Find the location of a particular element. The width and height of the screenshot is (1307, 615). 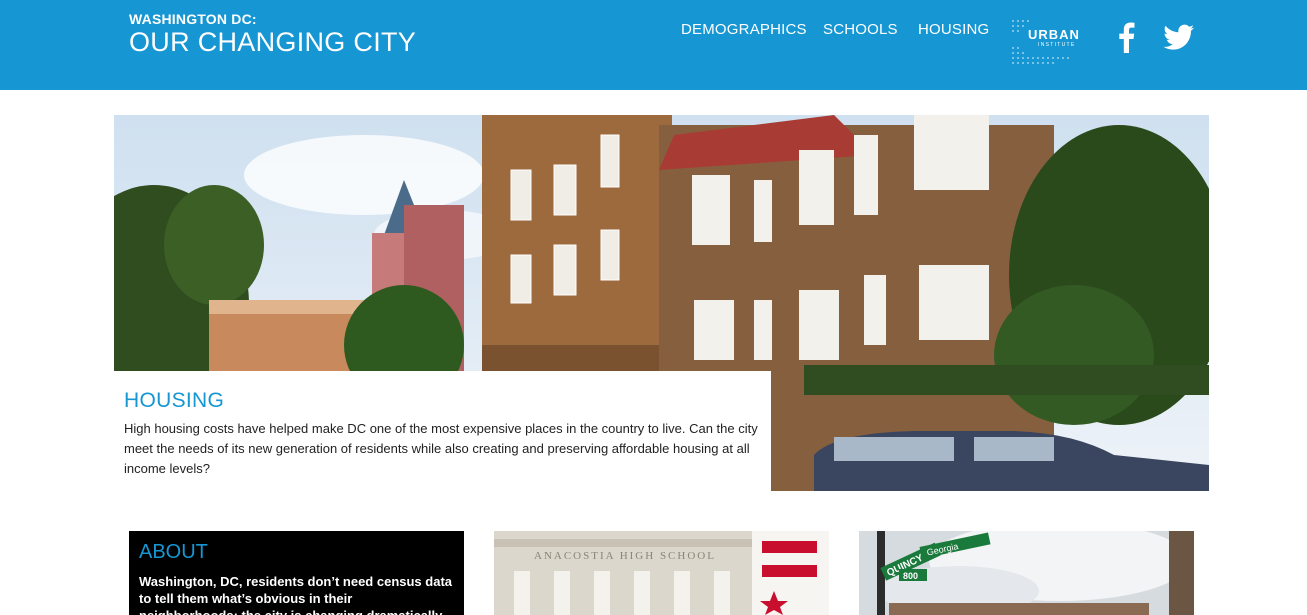

schools-image-text: ANACOSTIA HIGH SCHOOL is located at coordinates (625, 556).